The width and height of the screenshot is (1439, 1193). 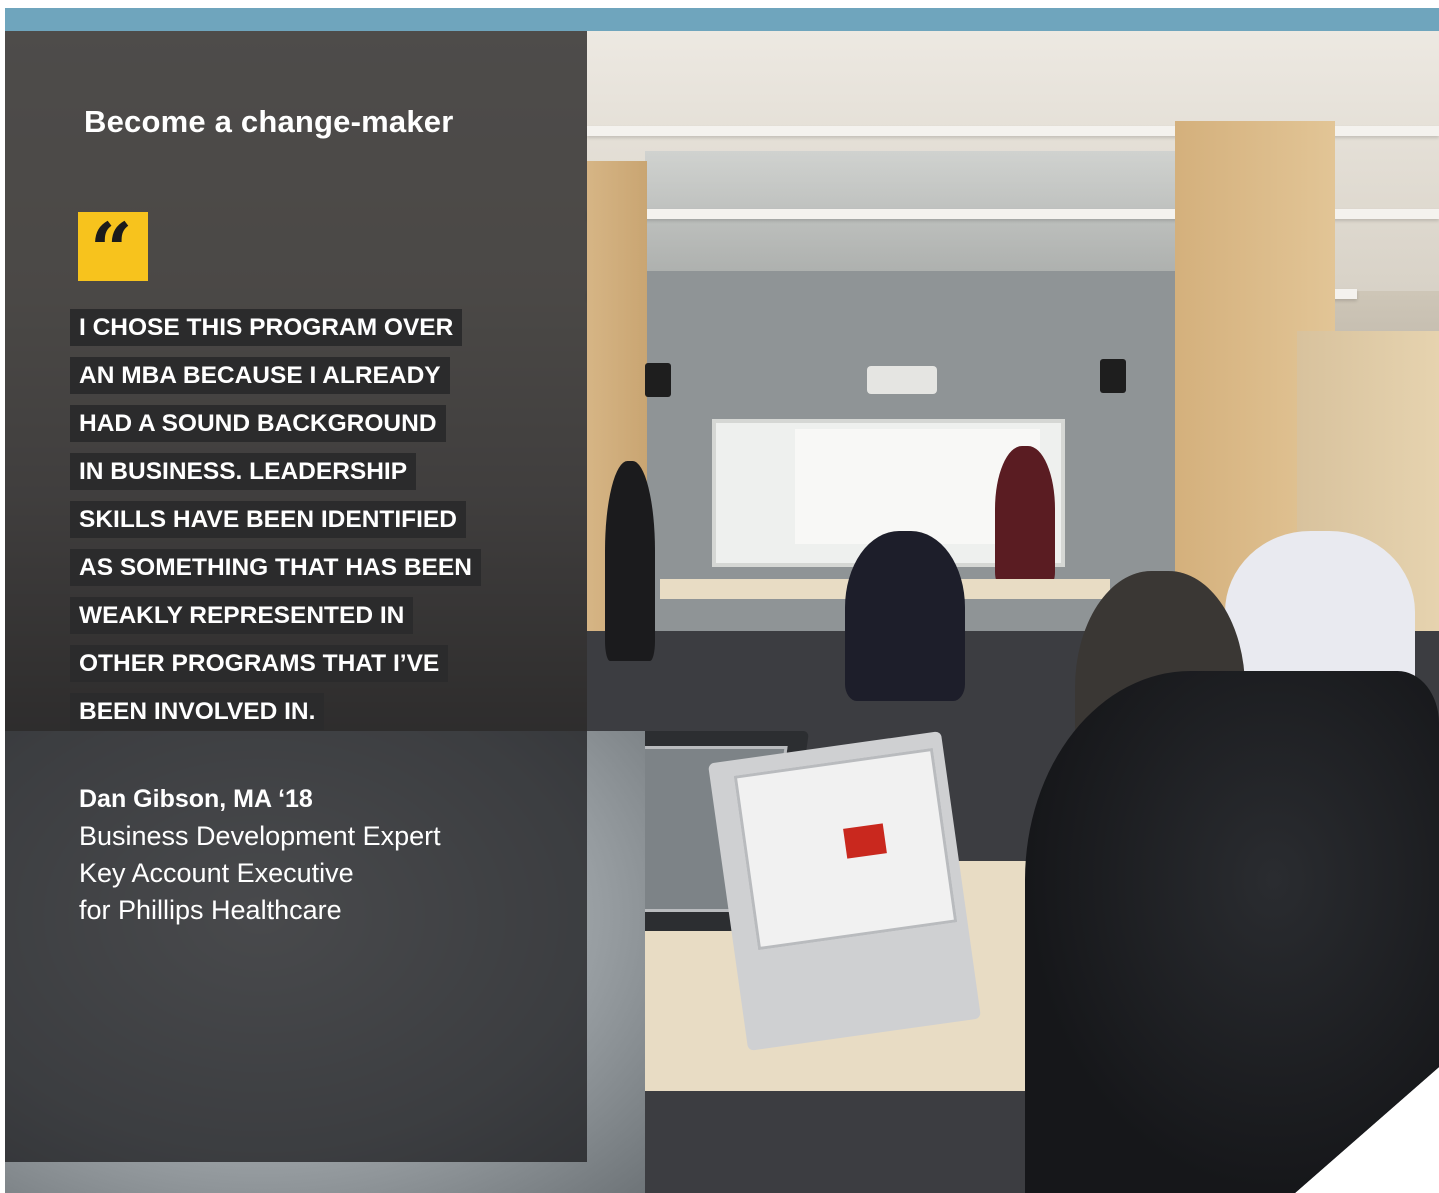 What do you see at coordinates (196, 799) in the screenshot?
I see `attribution-name: Dan Gibson, MA ‘18` at bounding box center [196, 799].